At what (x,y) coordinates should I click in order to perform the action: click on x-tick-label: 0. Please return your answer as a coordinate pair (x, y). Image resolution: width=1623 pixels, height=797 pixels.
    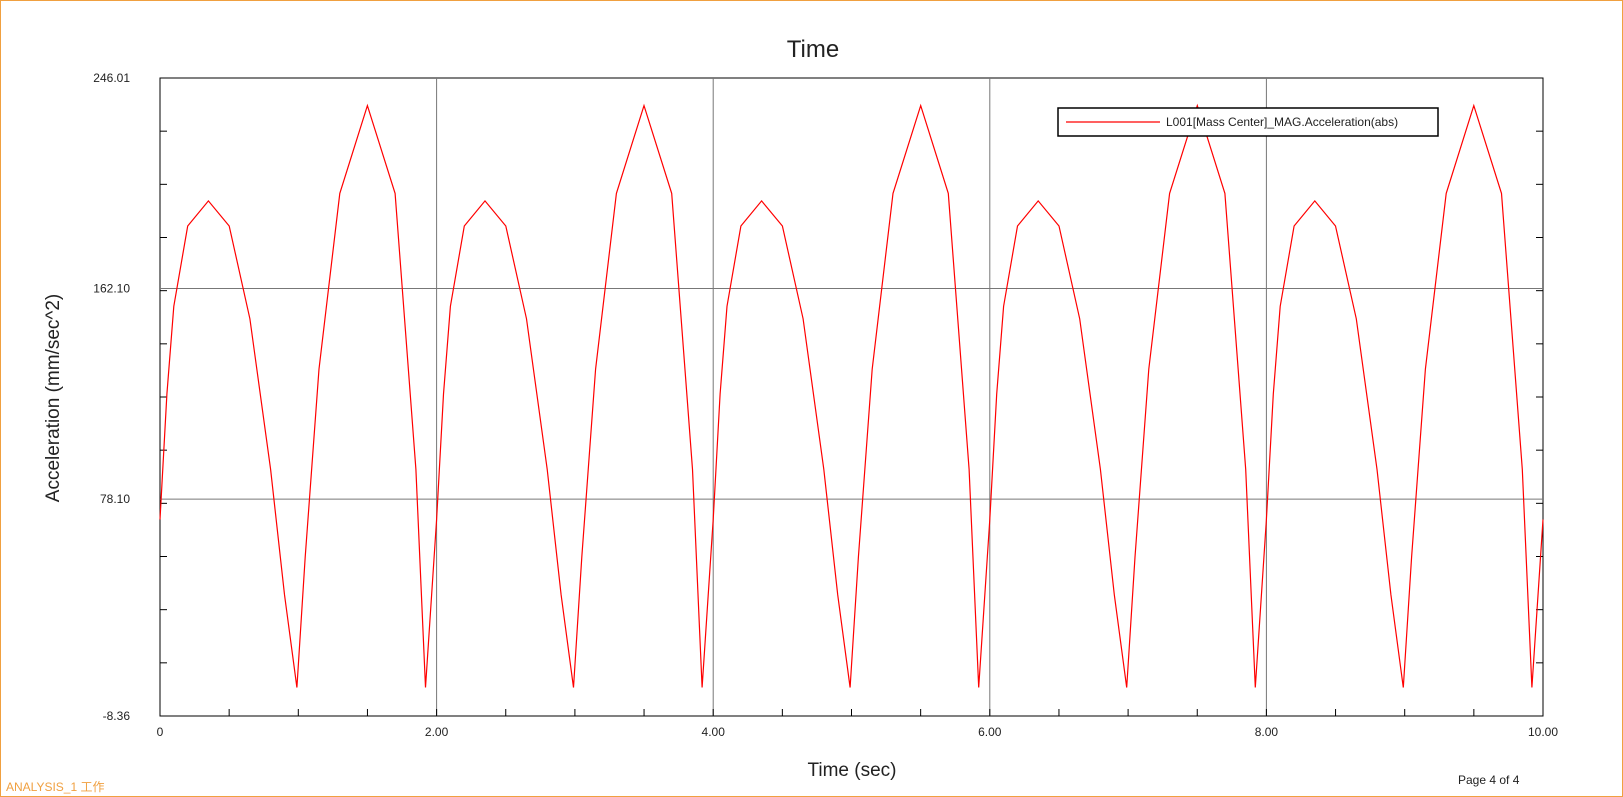
    Looking at the image, I should click on (160, 732).